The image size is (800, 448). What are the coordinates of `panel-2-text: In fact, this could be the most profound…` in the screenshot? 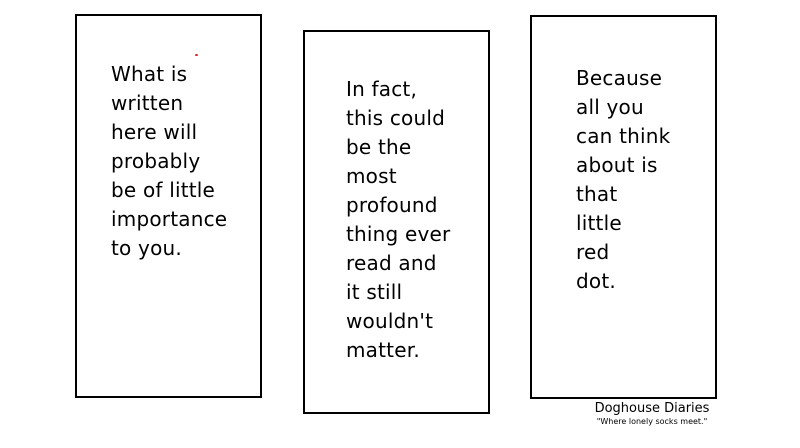 It's located at (398, 219).